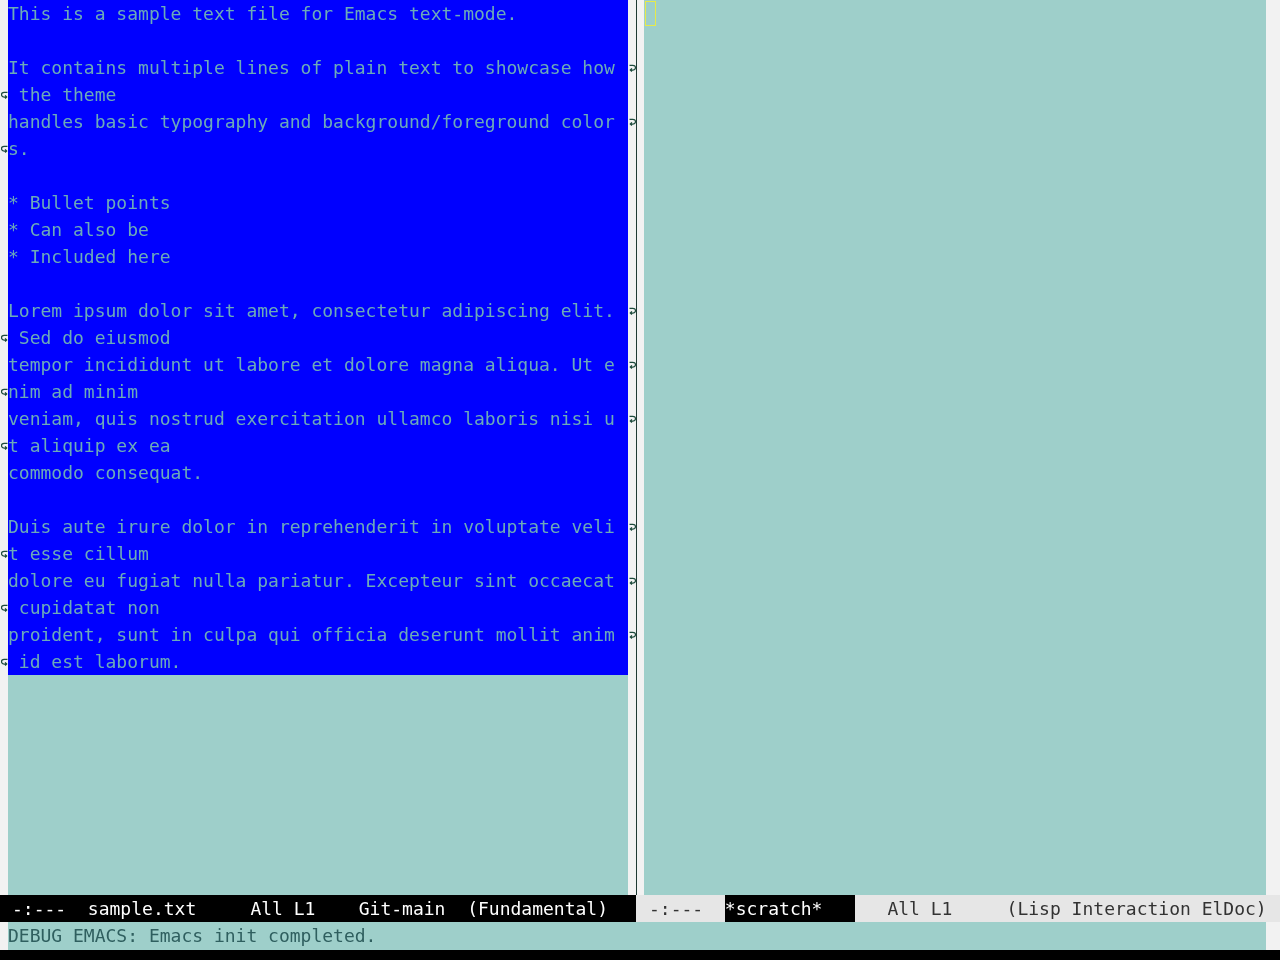 This screenshot has width=1280, height=960. Describe the element at coordinates (90, 257) in the screenshot. I see `text-line: * Included here` at that location.